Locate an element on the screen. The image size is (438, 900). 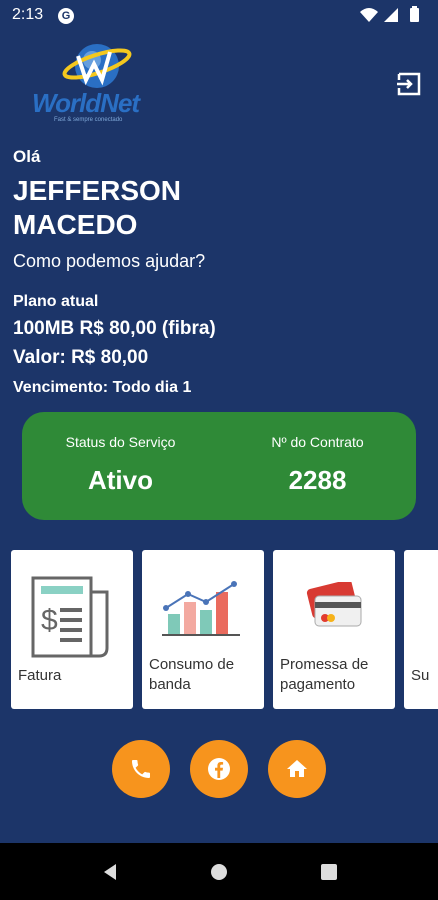
tile-label-suporte: Su is located at coordinates (420, 675).